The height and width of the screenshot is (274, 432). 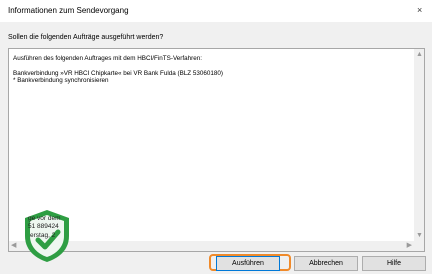 I want to click on scrollbar-corner, so click(x=419, y=246).